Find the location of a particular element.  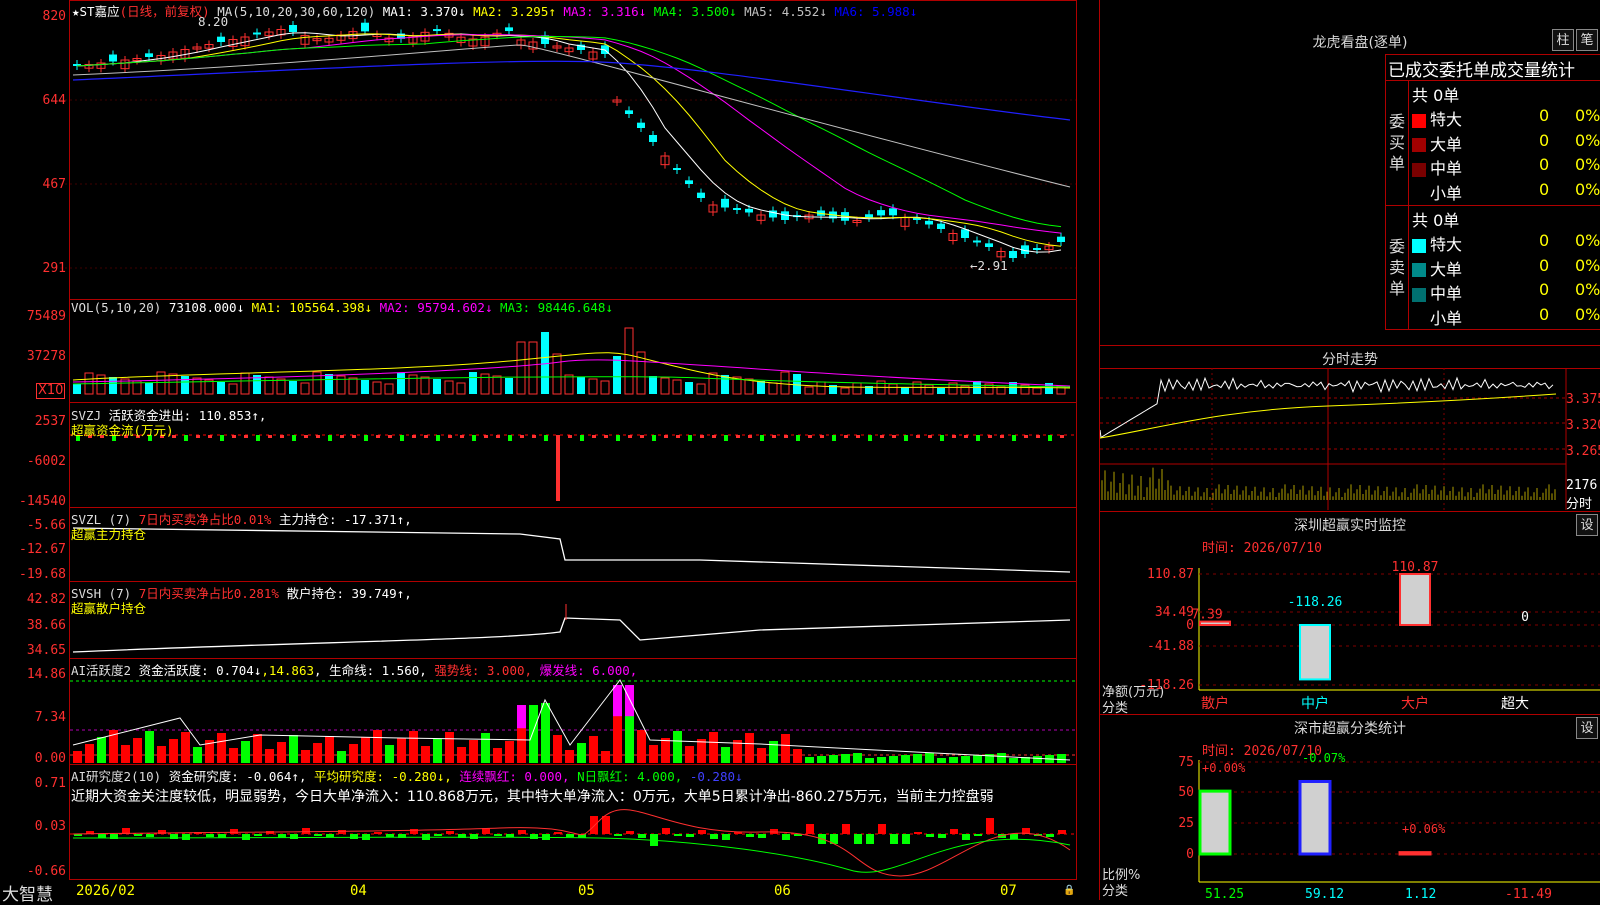

monitor-ytick: 110.87 is located at coordinates (1170, 574).